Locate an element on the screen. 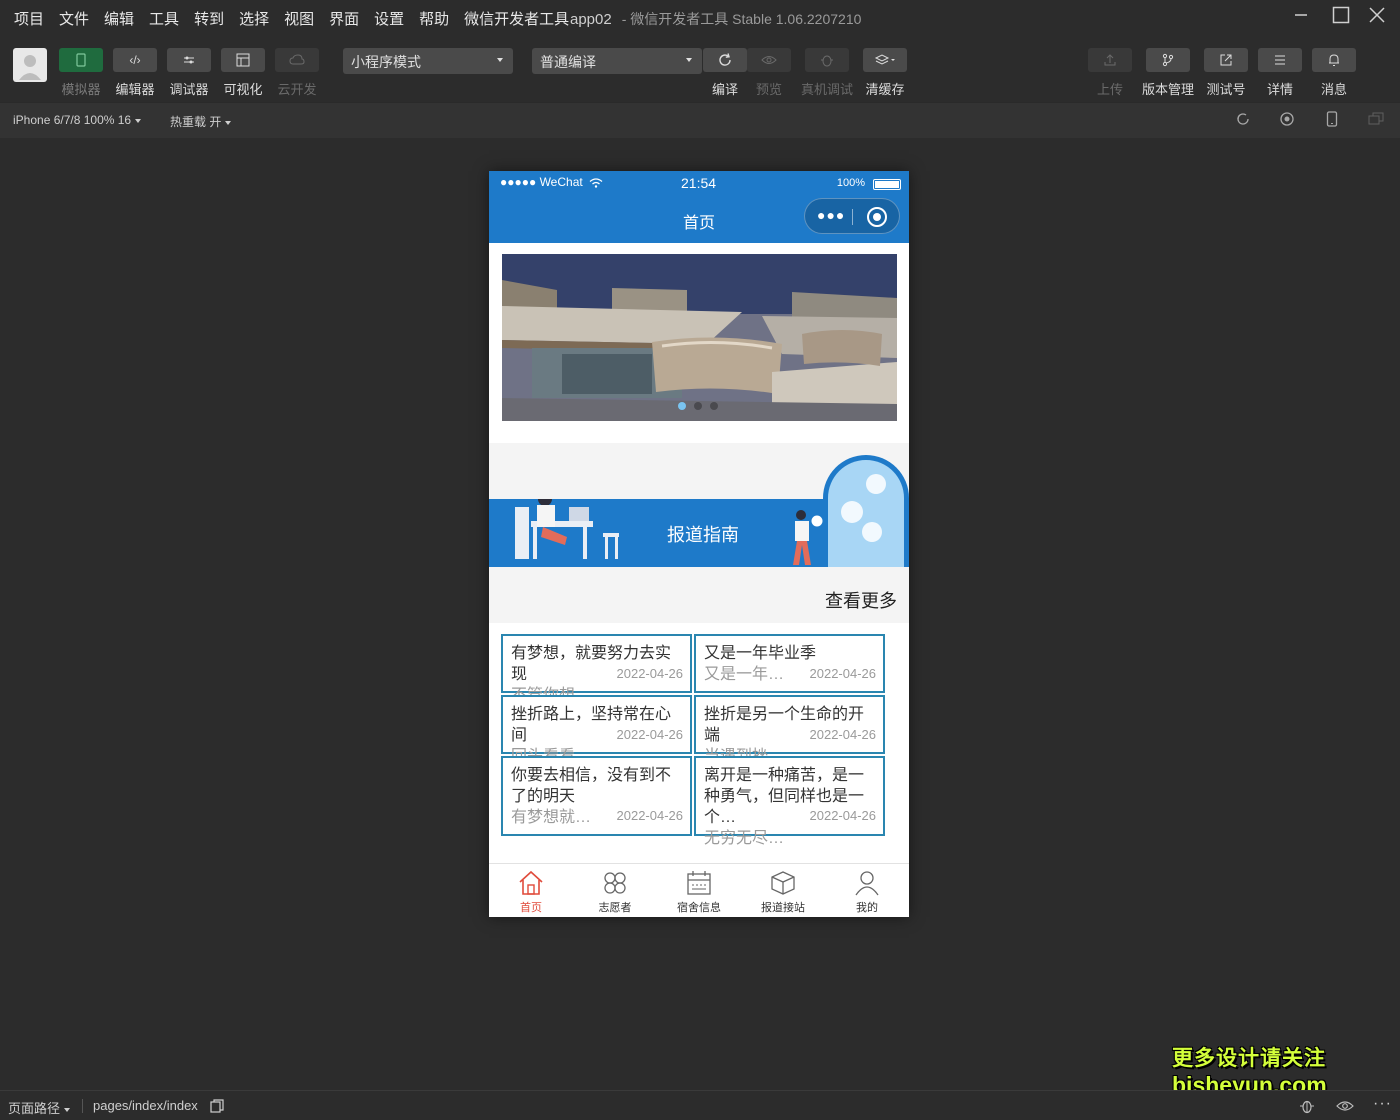 Image resolution: width=1400 pixels, height=1120 pixels. menu-project: 项目 is located at coordinates (29, 18).